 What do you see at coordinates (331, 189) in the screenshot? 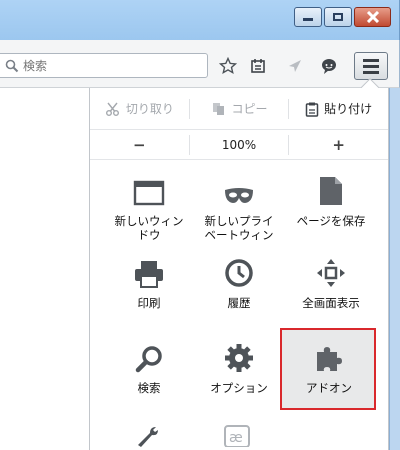
I see `page-icon` at bounding box center [331, 189].